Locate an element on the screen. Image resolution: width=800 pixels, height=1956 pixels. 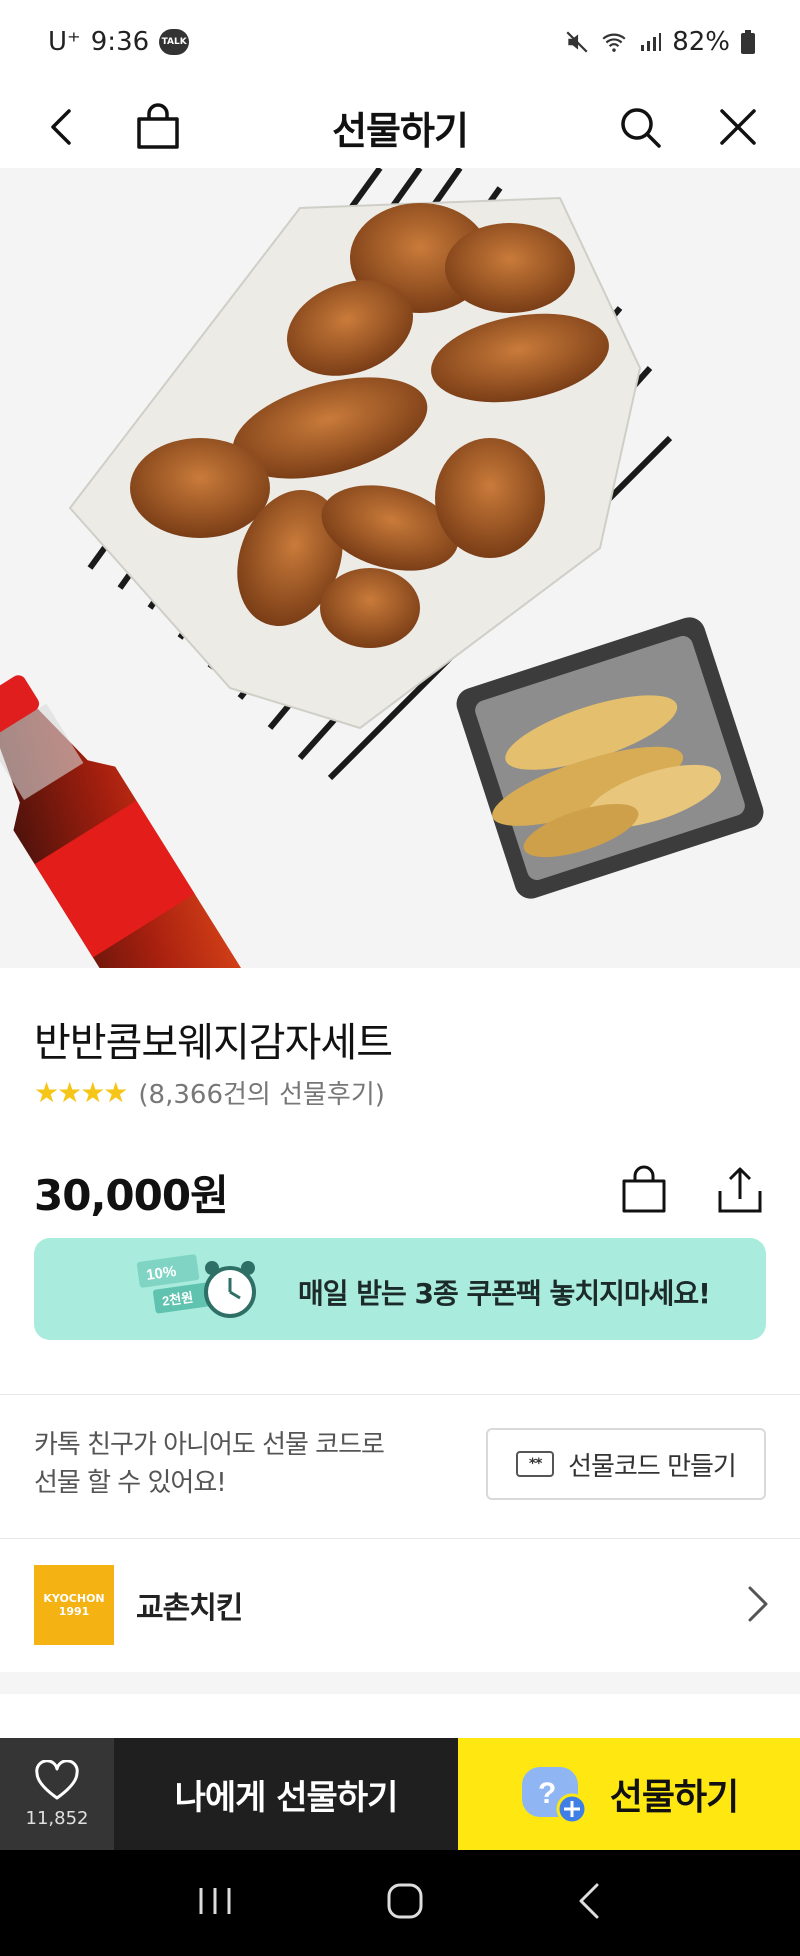
back-nav-button is located at coordinates (590, 1903).